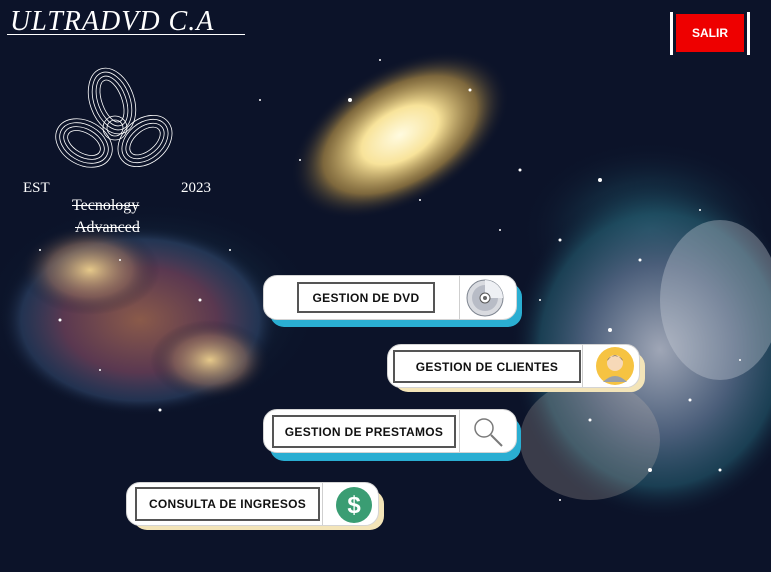  What do you see at coordinates (364, 431) in the screenshot?
I see `gestion-prestamos-label: GESTION DE PRESTAMOS` at bounding box center [364, 431].